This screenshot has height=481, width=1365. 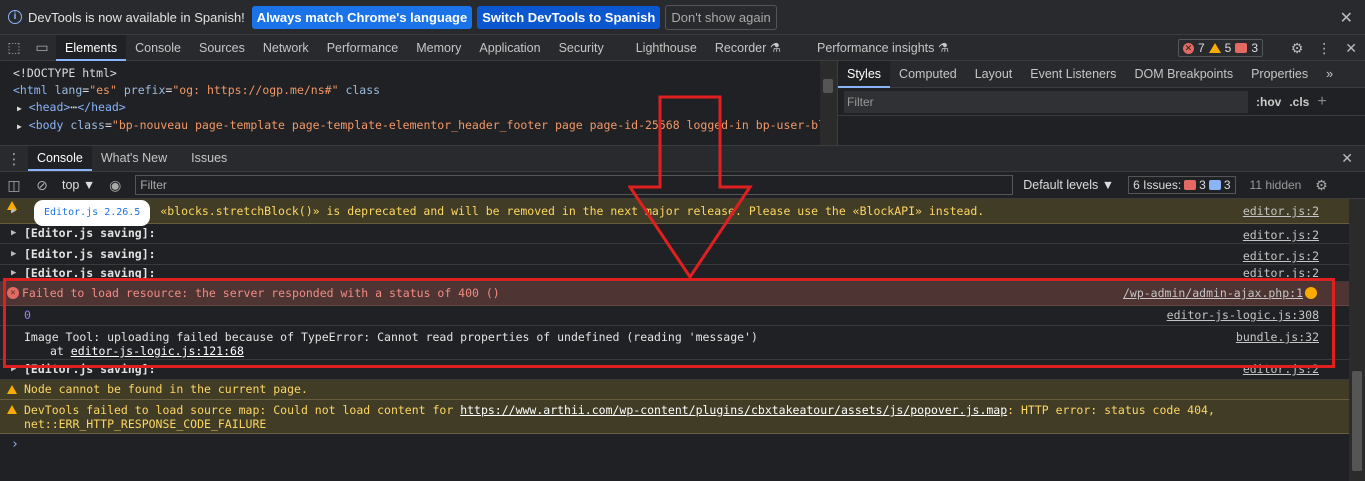 What do you see at coordinates (286, 48) in the screenshot?
I see `tab-network: Network` at bounding box center [286, 48].